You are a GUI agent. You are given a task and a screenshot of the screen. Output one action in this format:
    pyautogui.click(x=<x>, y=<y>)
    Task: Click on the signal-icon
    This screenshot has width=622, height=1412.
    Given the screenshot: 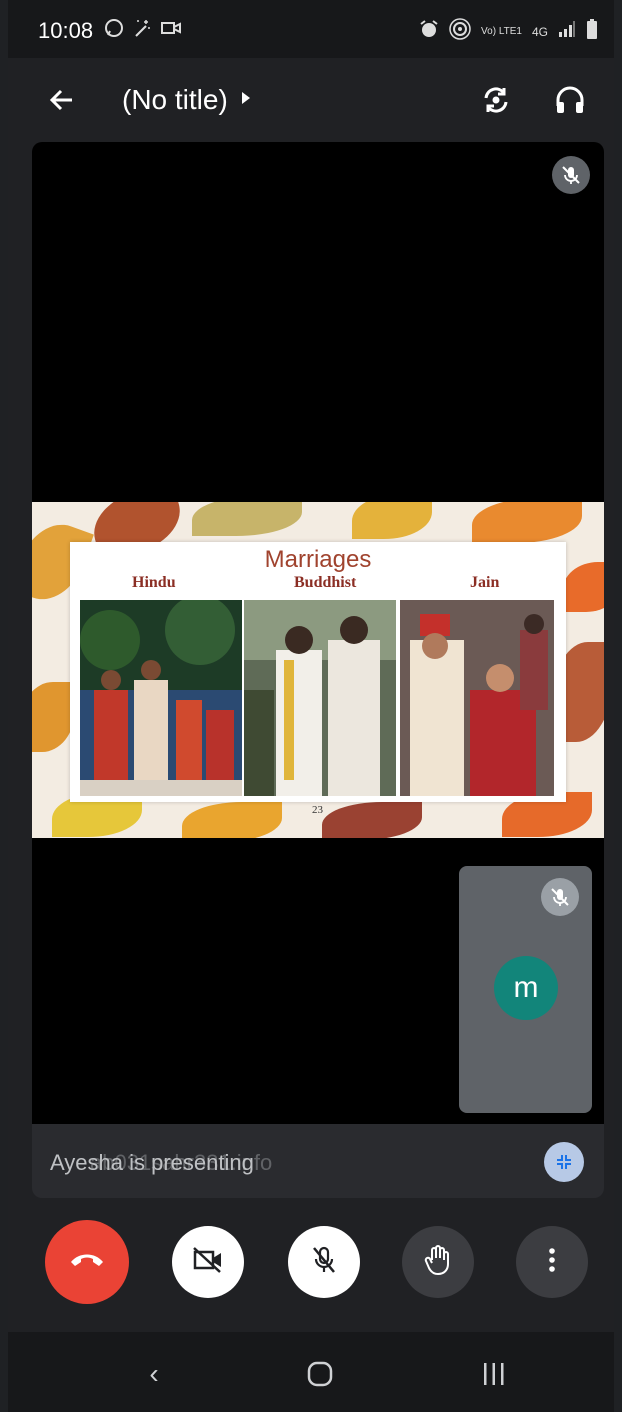 What is the action you would take?
    pyautogui.click(x=567, y=31)
    